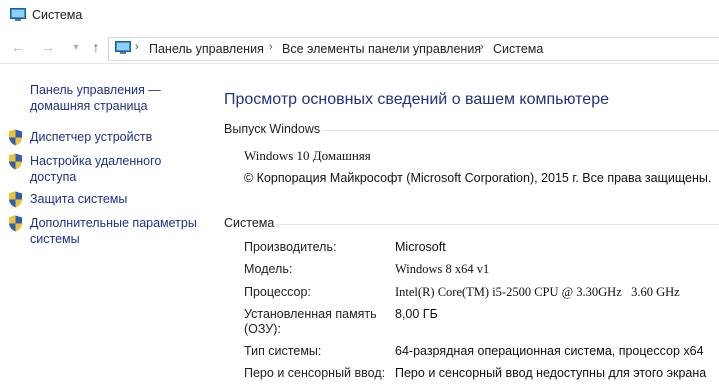 This screenshot has height=392, width=719. Describe the element at coordinates (381, 49) in the screenshot. I see `breadcrumb-all-items: Все элементы панели управления` at that location.